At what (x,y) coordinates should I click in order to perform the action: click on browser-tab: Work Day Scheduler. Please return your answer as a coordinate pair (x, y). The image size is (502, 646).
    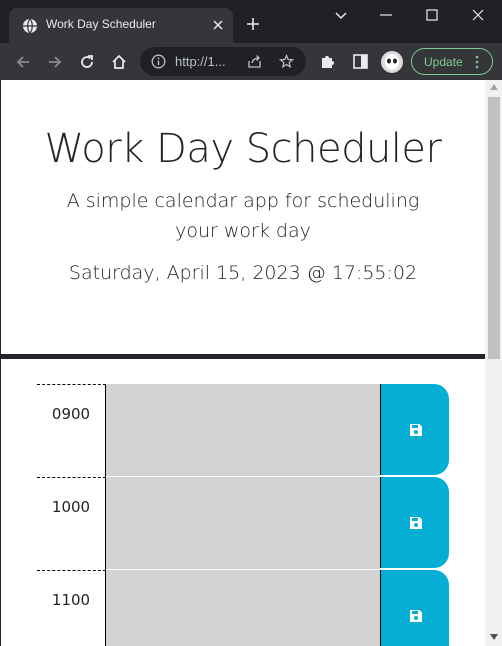
    Looking at the image, I should click on (121, 25).